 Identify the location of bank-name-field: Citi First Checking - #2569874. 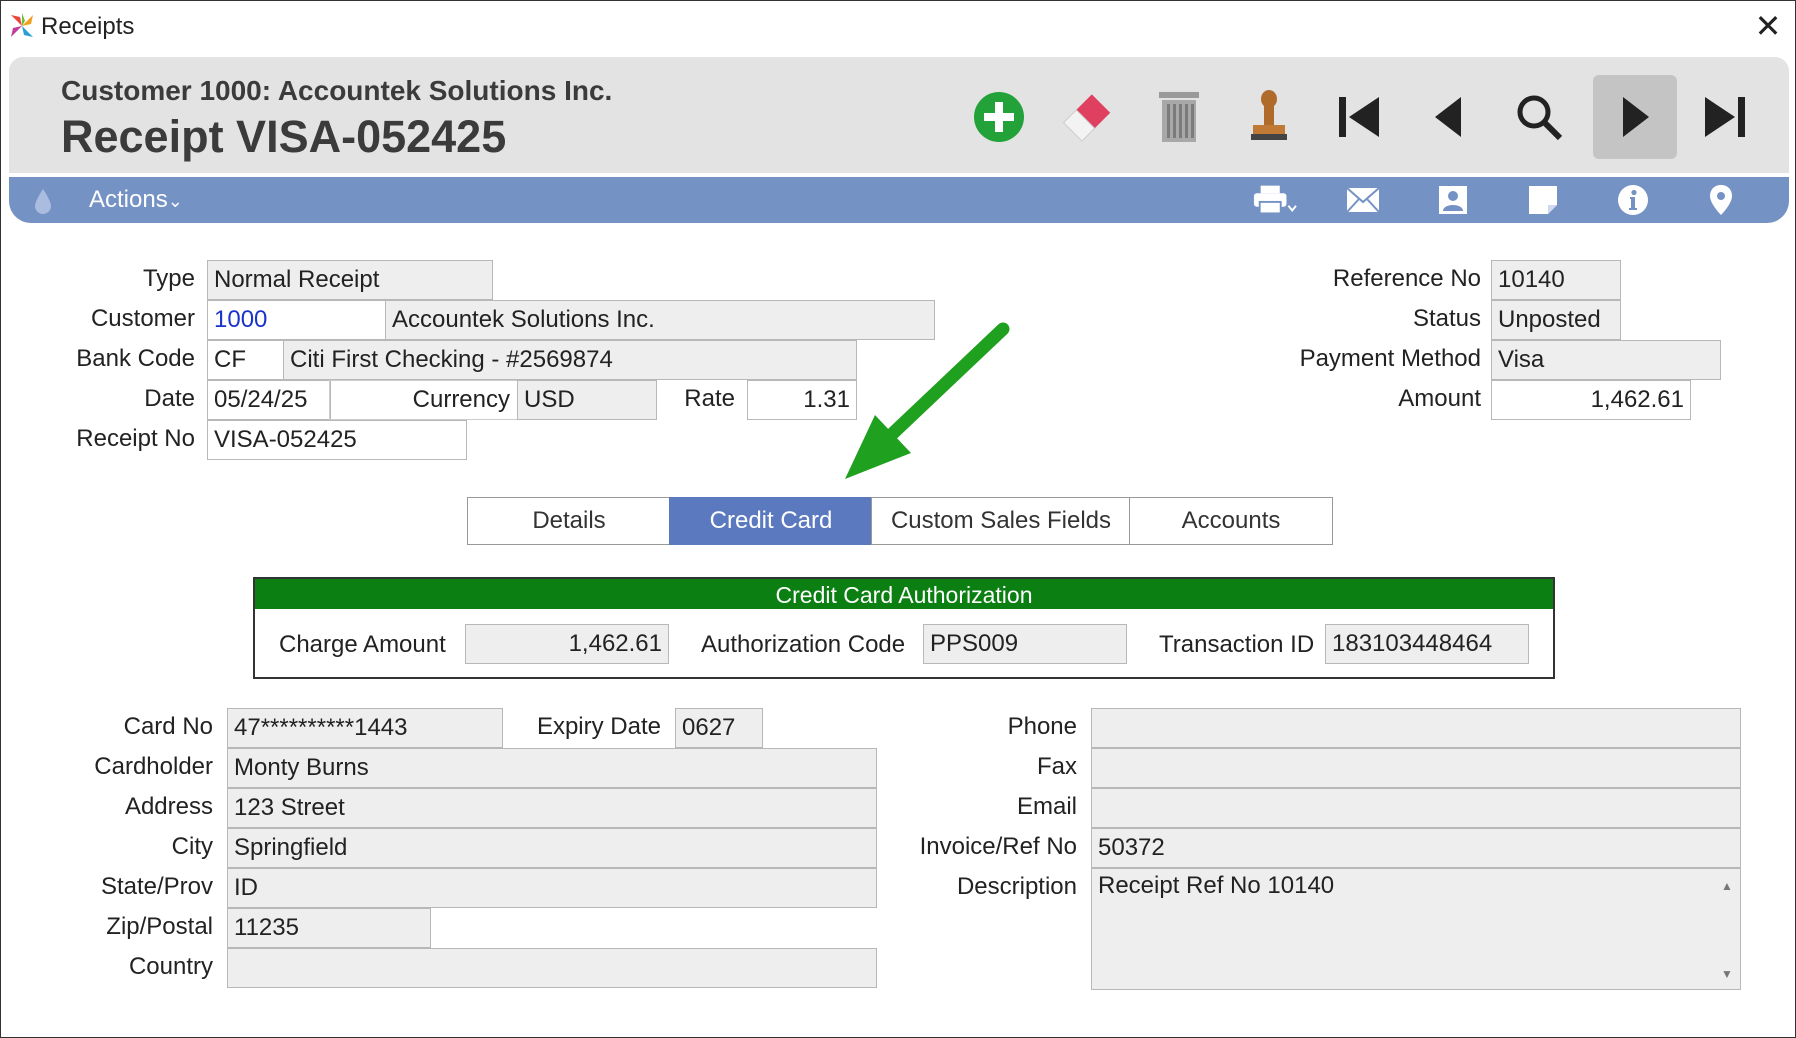
(570, 360).